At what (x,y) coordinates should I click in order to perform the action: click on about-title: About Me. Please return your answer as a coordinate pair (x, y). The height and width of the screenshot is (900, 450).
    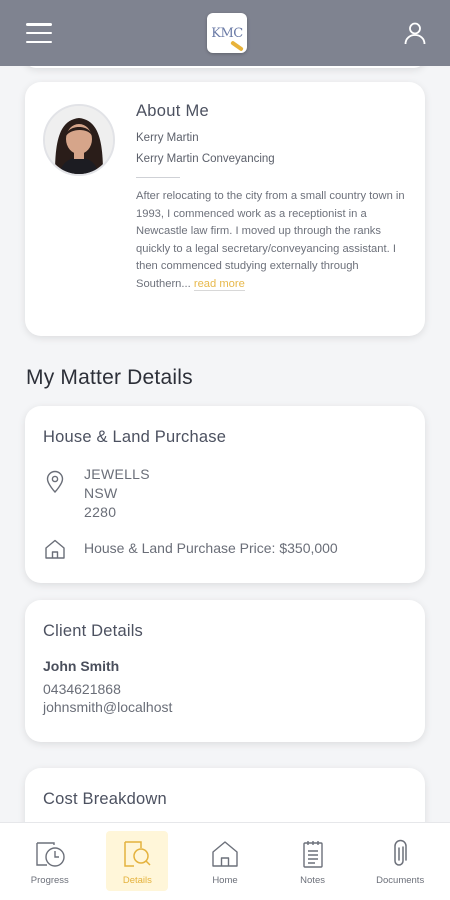
    Looking at the image, I should click on (173, 111).